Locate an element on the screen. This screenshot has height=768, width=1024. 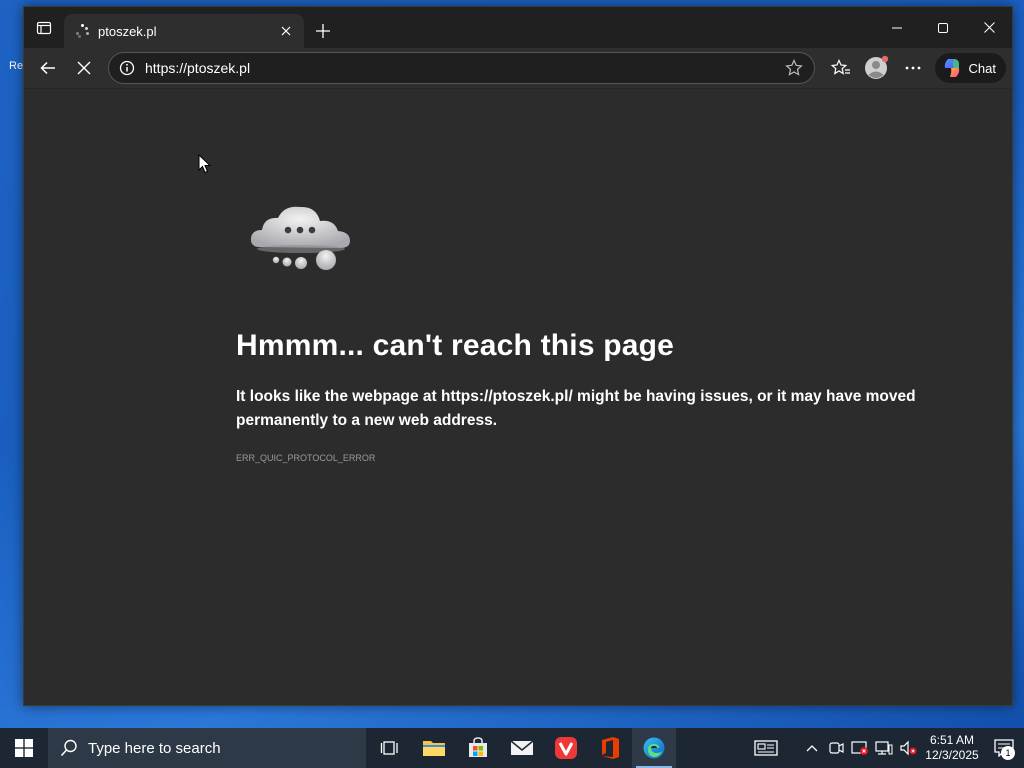
taskbar: 6:51 AM 12/3/2025 1 is located at coordinates (512, 748).